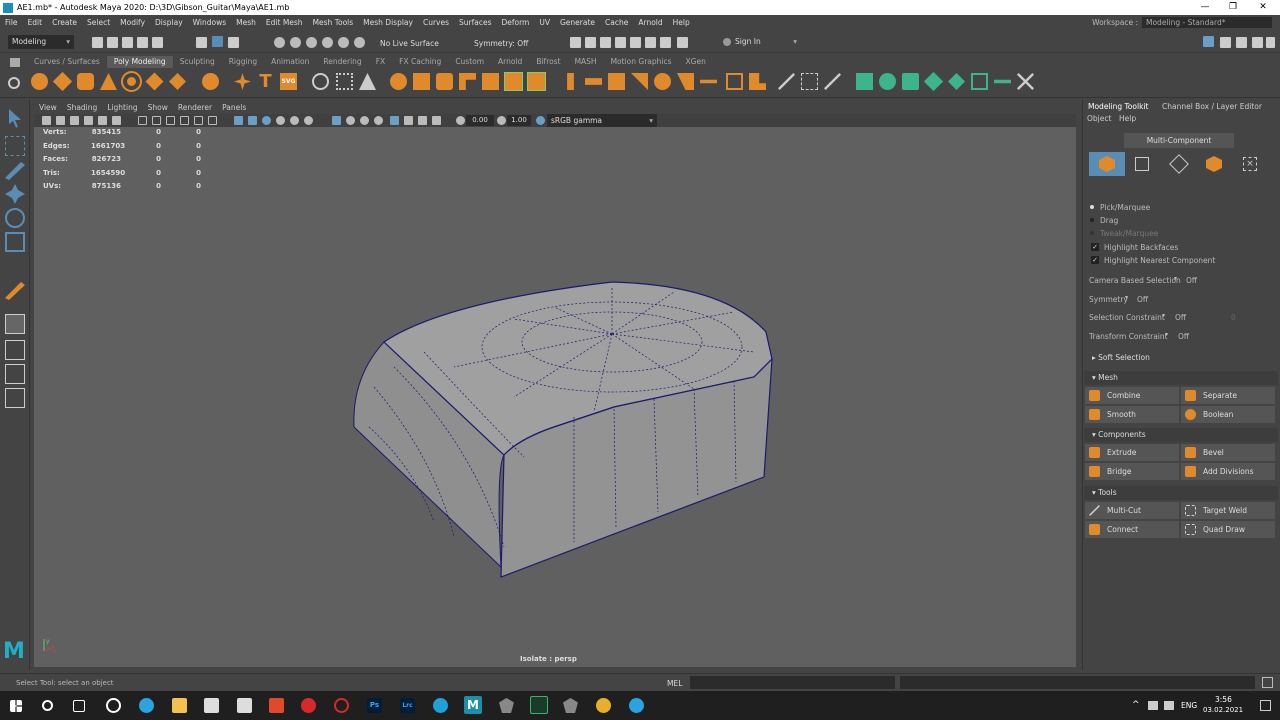 This screenshot has width=1280, height=720. I want to click on delete-edge-icon, so click(757, 81).